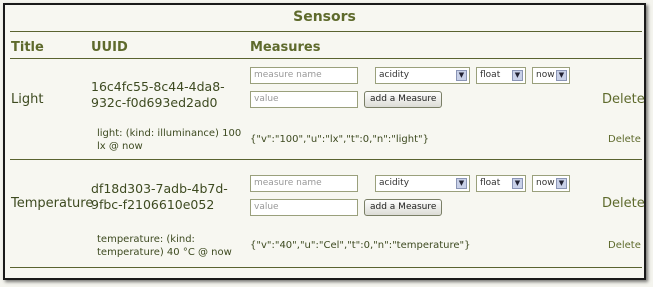 This screenshot has width=653, height=287. I want to click on sensor-uuid: 16c4fc55-8c44-4da8-932c-f0d693ed2ad0, so click(158, 94).